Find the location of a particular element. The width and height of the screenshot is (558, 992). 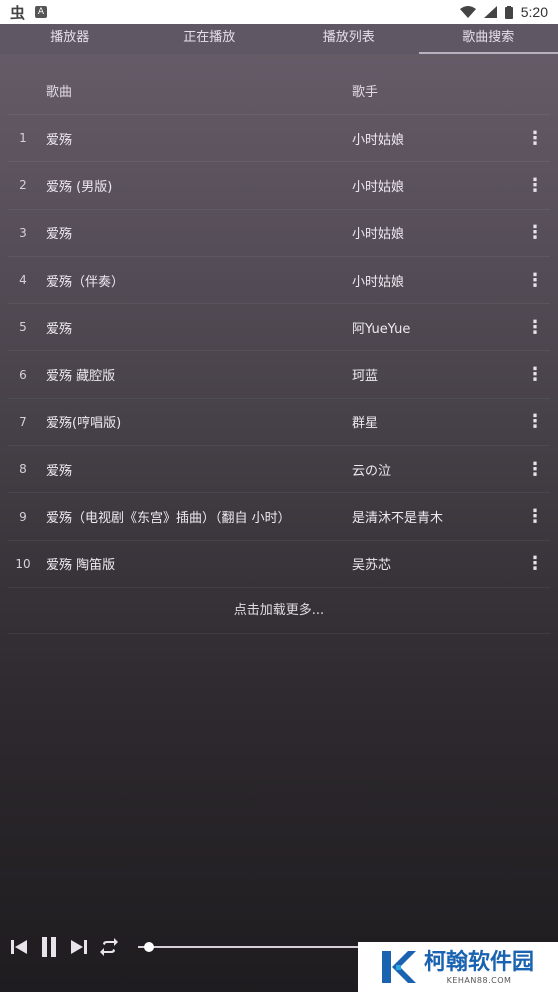

tab-song-search: 歌曲搜索 is located at coordinates (488, 39).